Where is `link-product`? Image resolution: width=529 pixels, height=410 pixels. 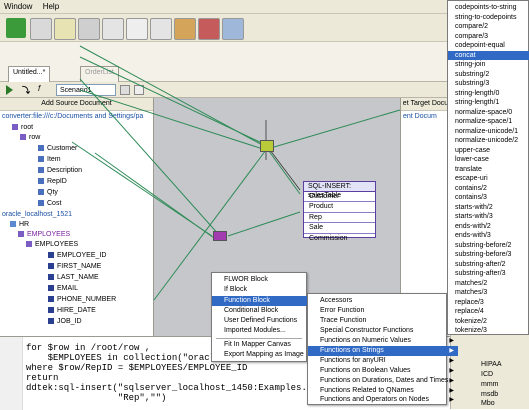
link-product is located at coordinates (283, 170).